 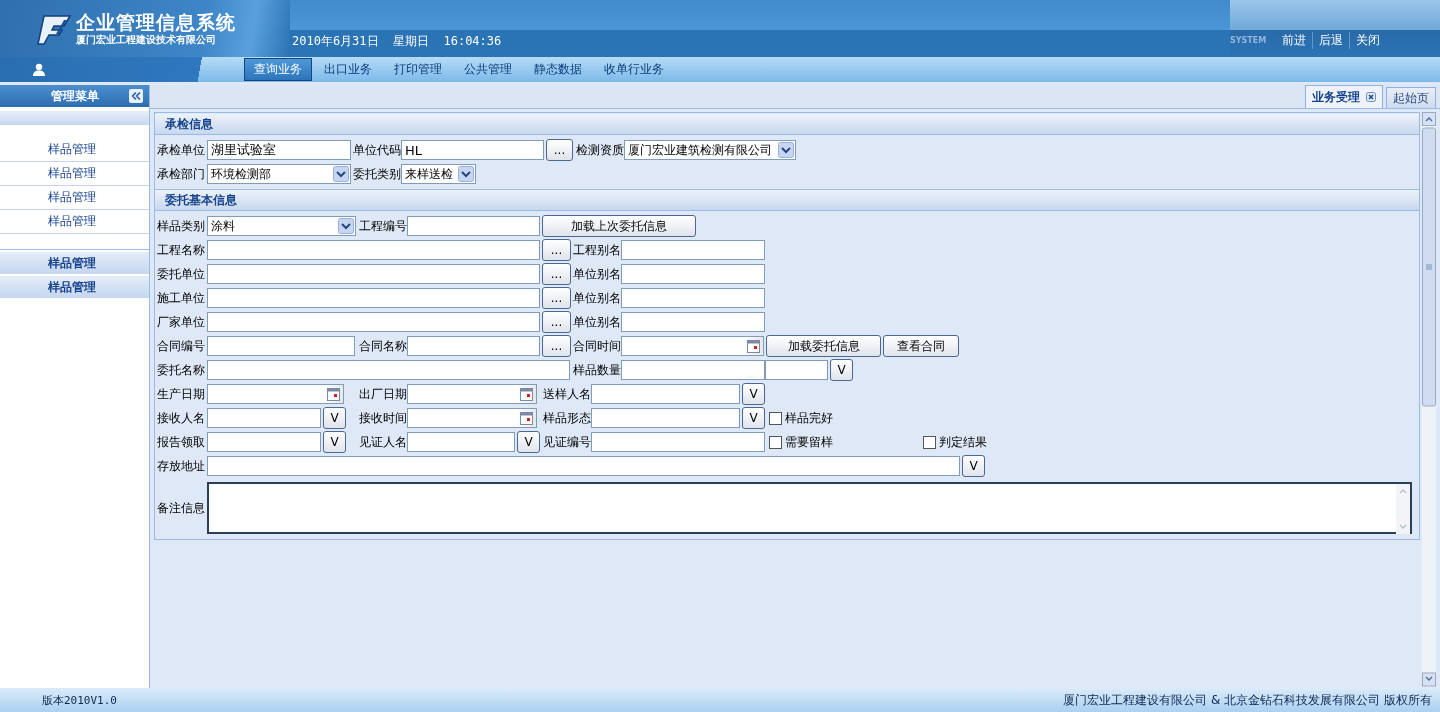 I want to click on field-label: 委托单位, so click(x=181, y=274).